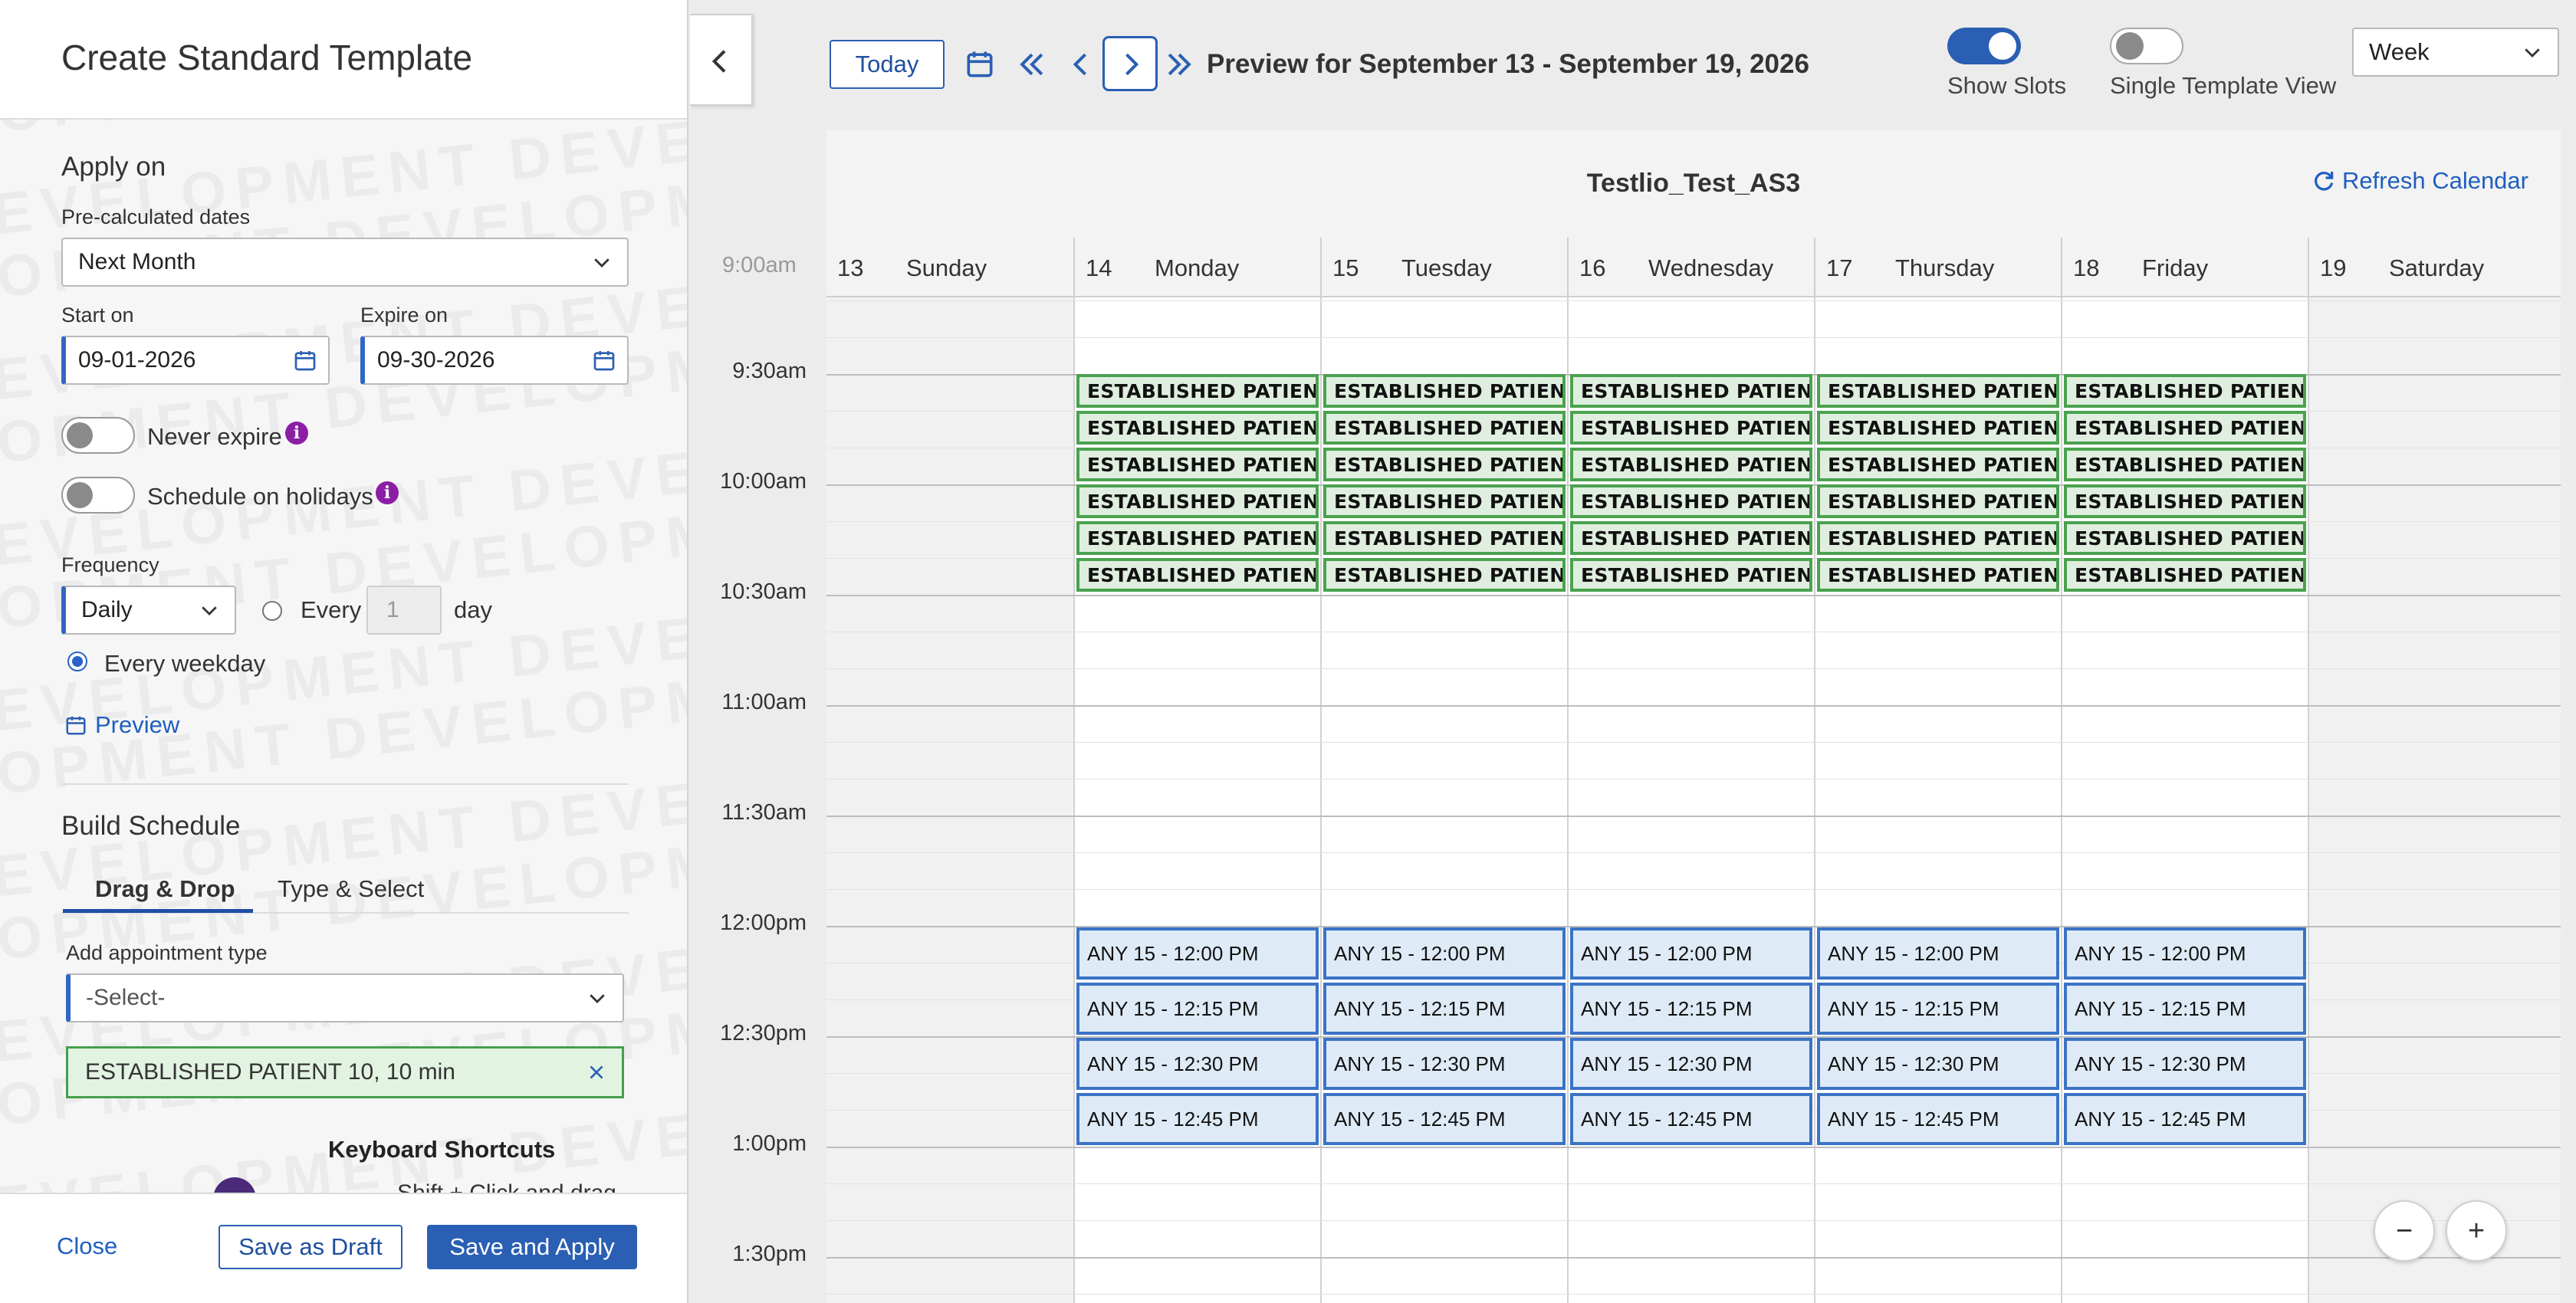 The height and width of the screenshot is (1303, 2576). I want to click on save-and-apply-button: Save and Apply, so click(532, 1247).